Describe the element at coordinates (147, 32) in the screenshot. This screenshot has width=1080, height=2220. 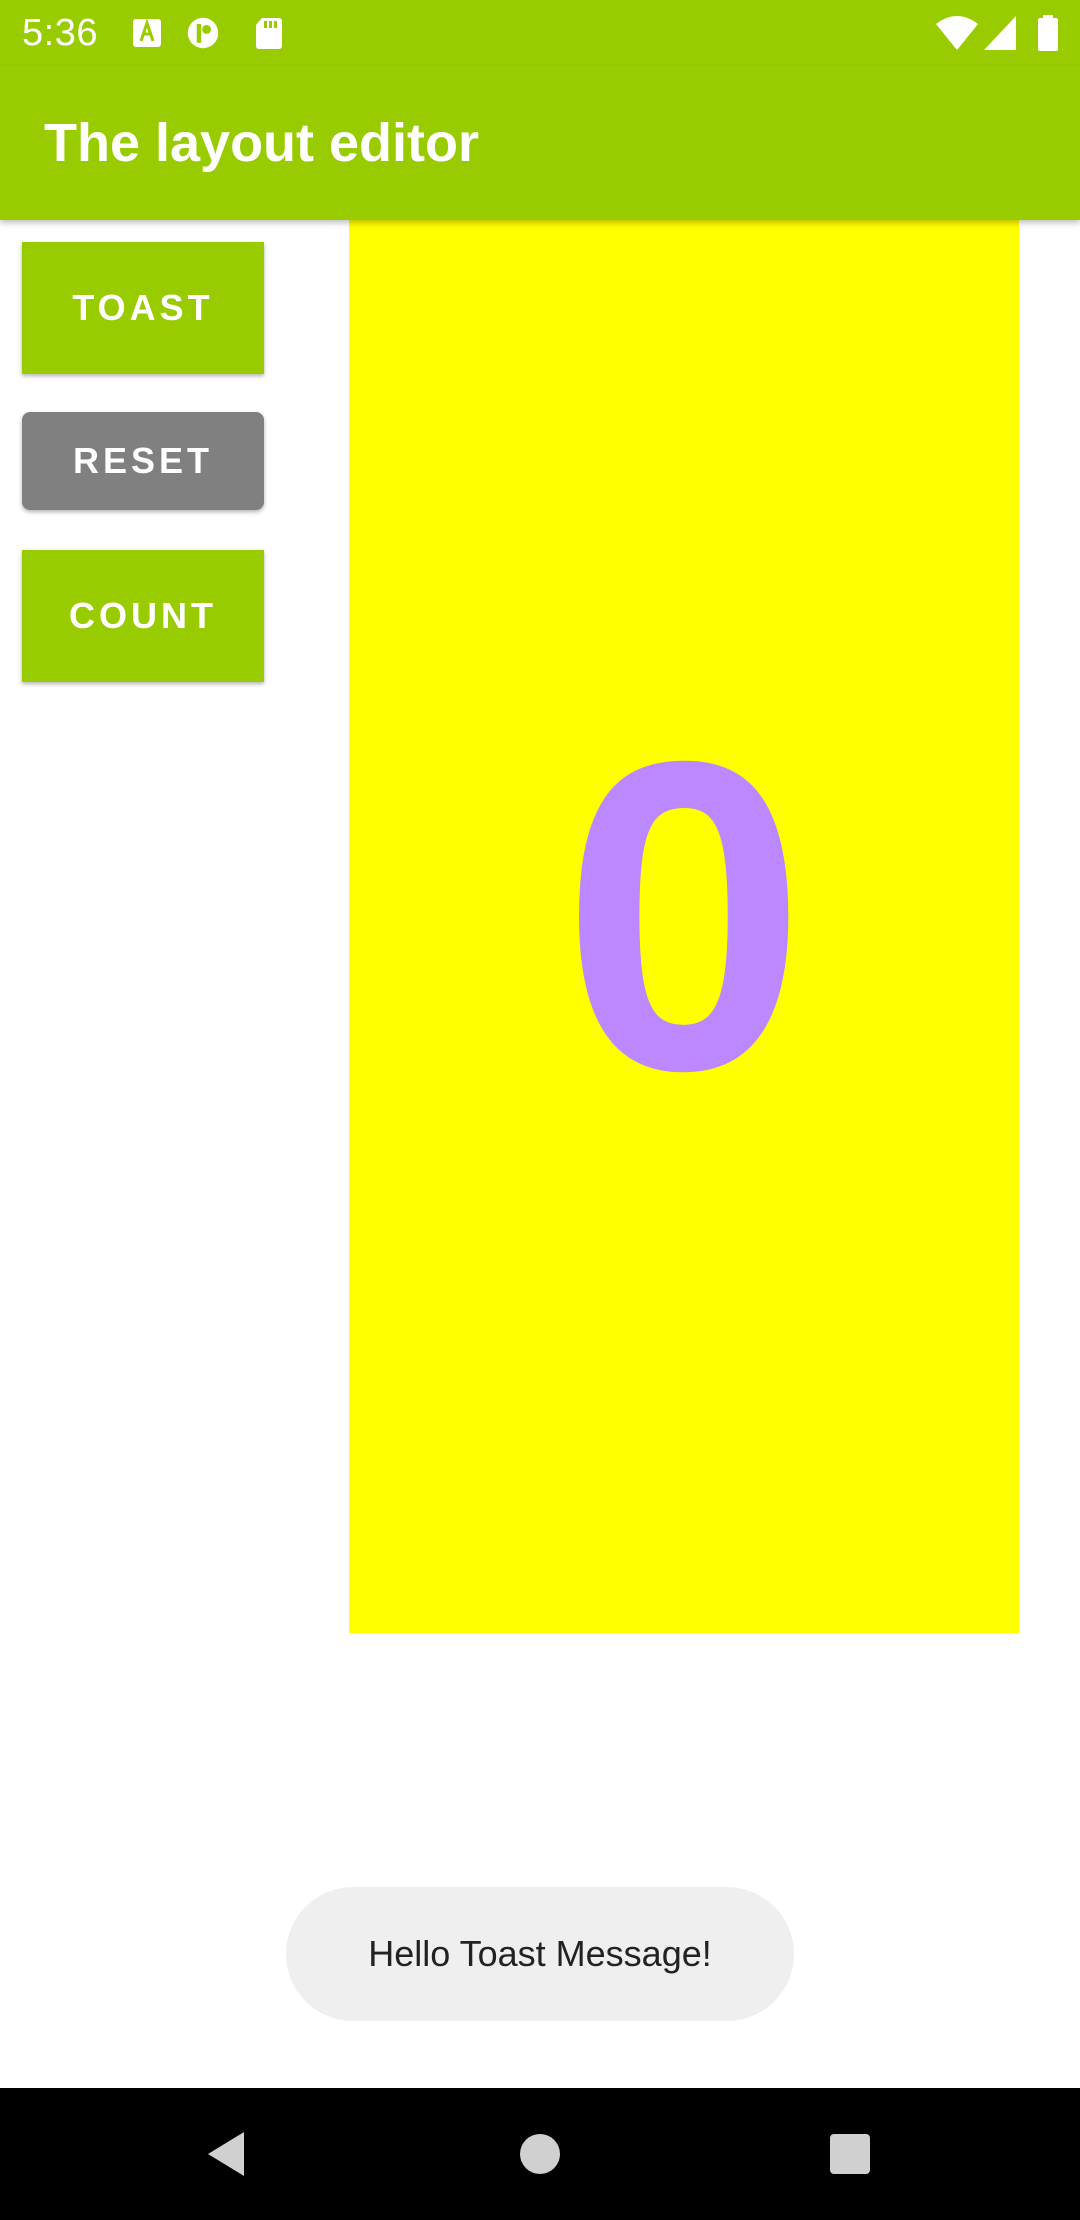
I see `a-icon` at that location.